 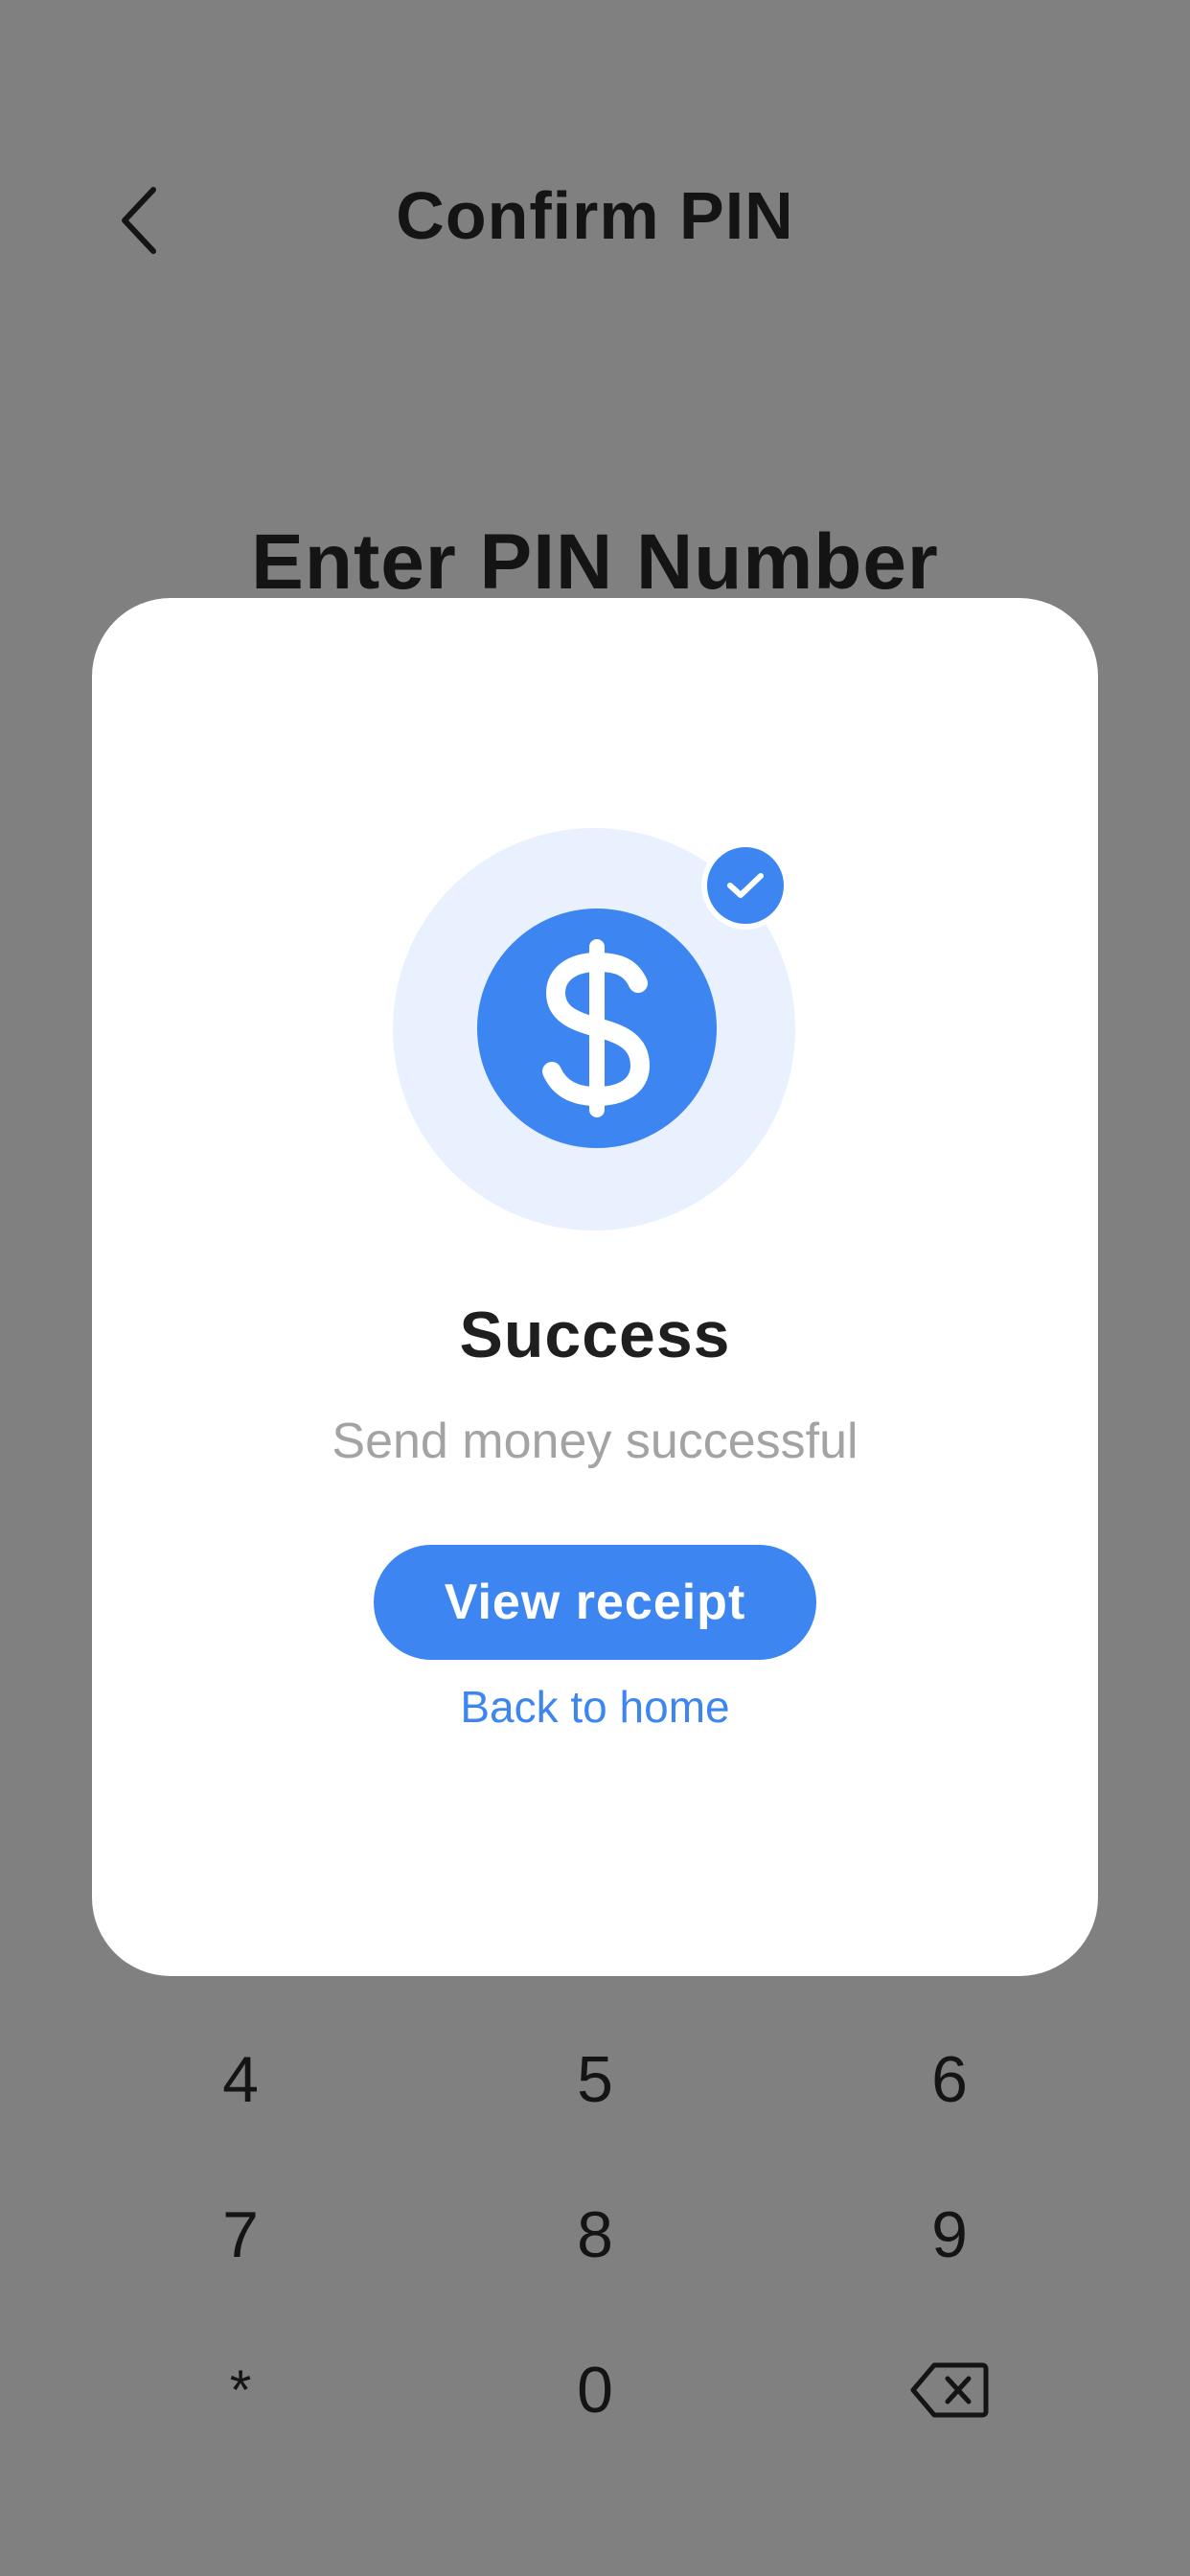 What do you see at coordinates (595, 2079) in the screenshot?
I see `key-5: 5` at bounding box center [595, 2079].